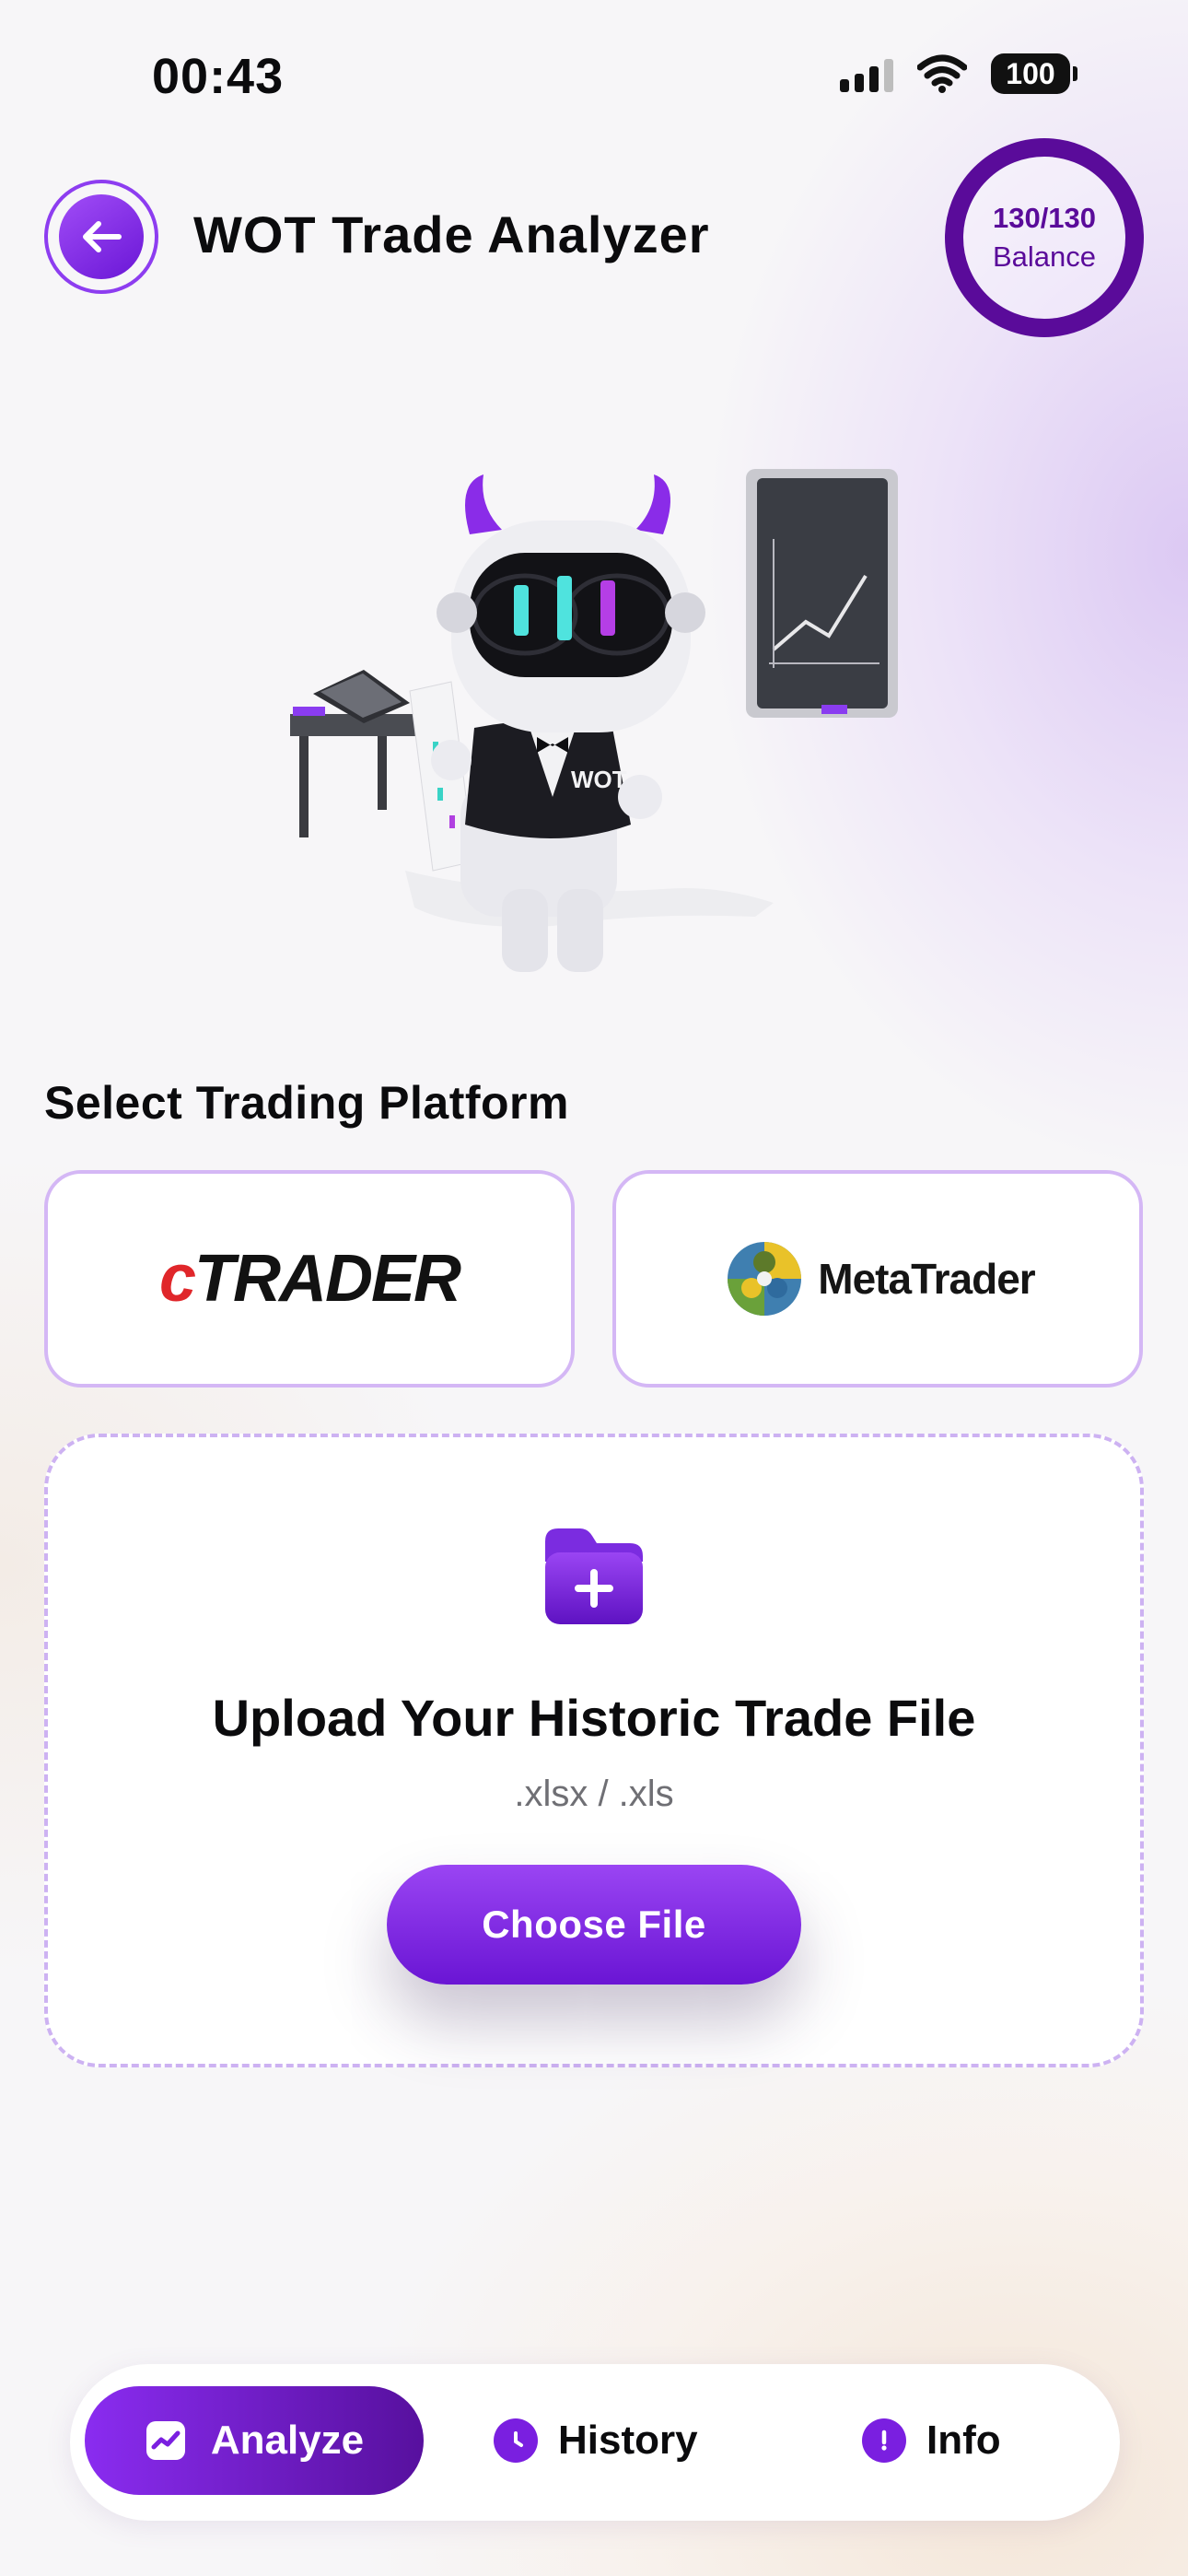  Describe the element at coordinates (1044, 256) in the screenshot. I see `balance-label: Balance` at that location.